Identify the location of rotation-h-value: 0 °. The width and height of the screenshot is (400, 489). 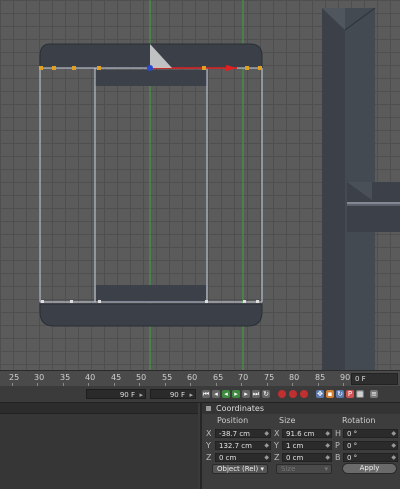
(352, 434).